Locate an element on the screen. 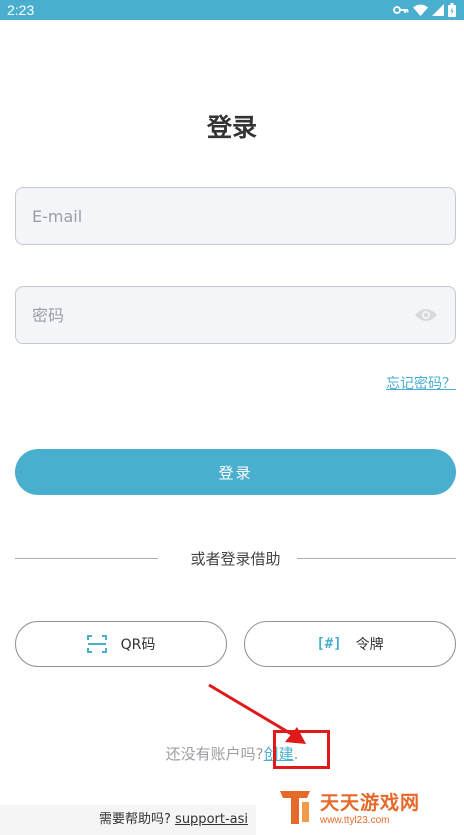 The image size is (464, 835). qr-scan-icon is located at coordinates (96, 644).